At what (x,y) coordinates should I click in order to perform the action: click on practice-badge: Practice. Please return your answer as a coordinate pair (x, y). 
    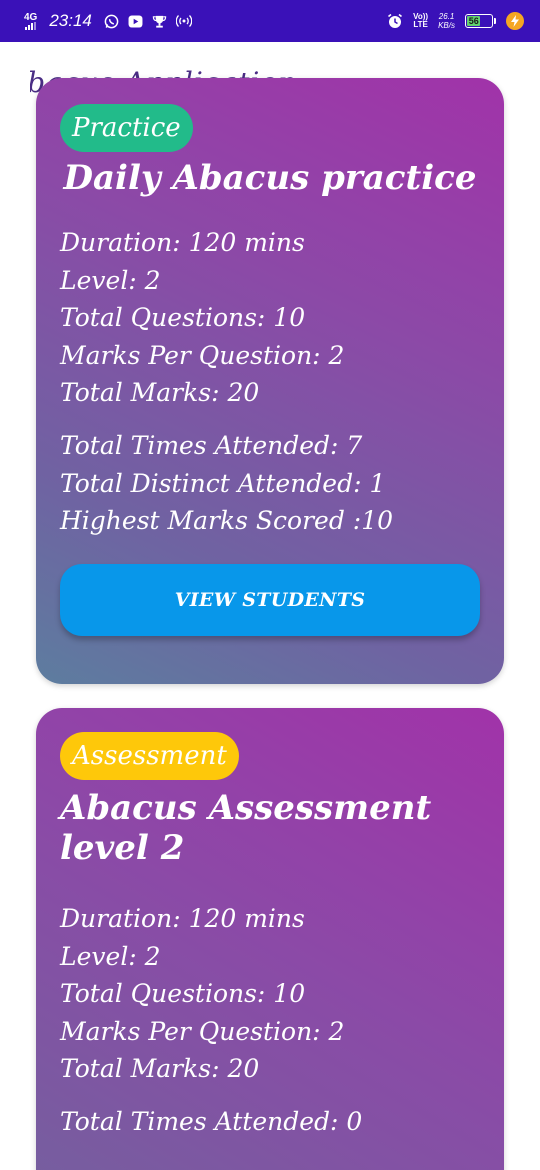
    Looking at the image, I should click on (126, 128).